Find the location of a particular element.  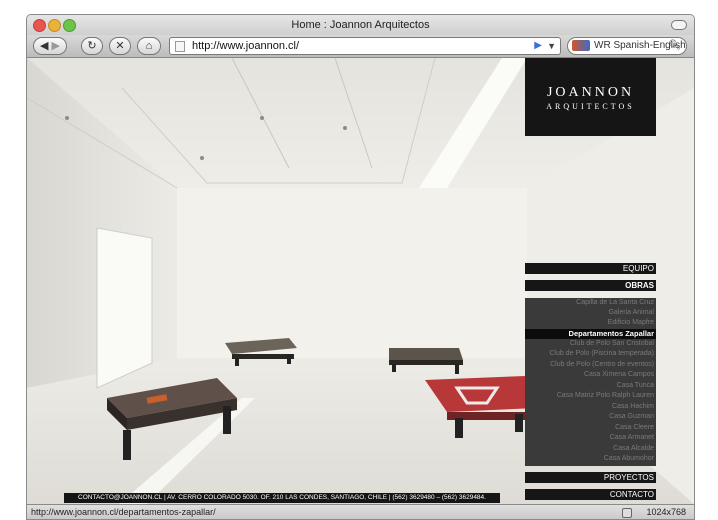

submenu-item: Casa Hachim is located at coordinates (590, 407).